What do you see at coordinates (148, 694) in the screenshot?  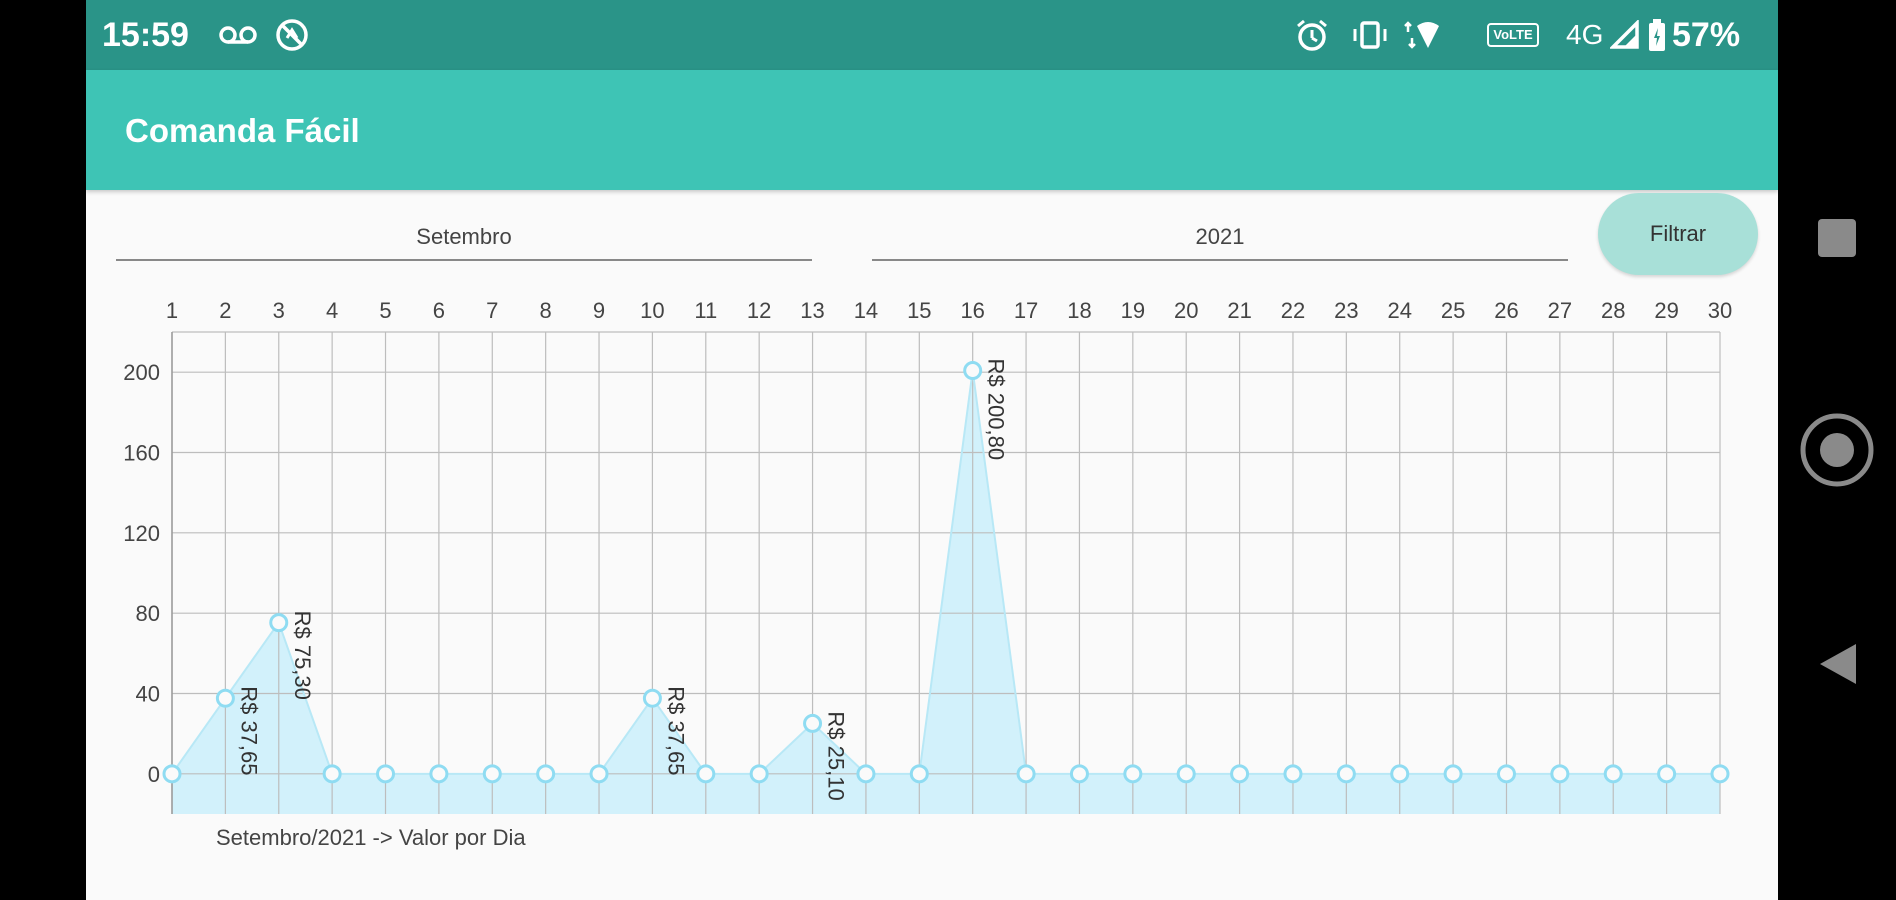 I see `y-tick-label: 40` at bounding box center [148, 694].